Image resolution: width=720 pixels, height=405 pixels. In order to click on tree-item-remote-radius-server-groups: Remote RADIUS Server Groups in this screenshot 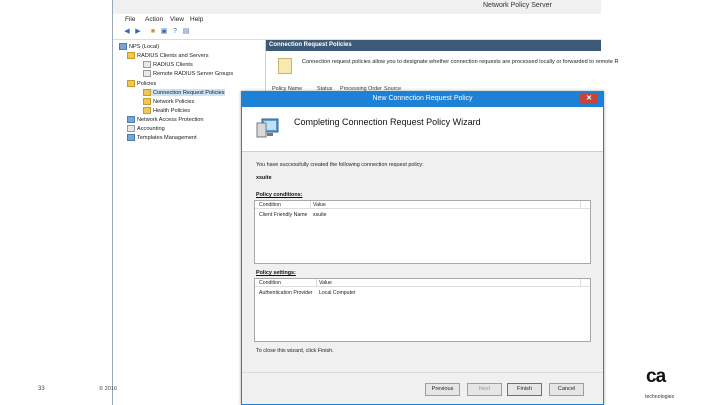, I will do `click(188, 73)`.